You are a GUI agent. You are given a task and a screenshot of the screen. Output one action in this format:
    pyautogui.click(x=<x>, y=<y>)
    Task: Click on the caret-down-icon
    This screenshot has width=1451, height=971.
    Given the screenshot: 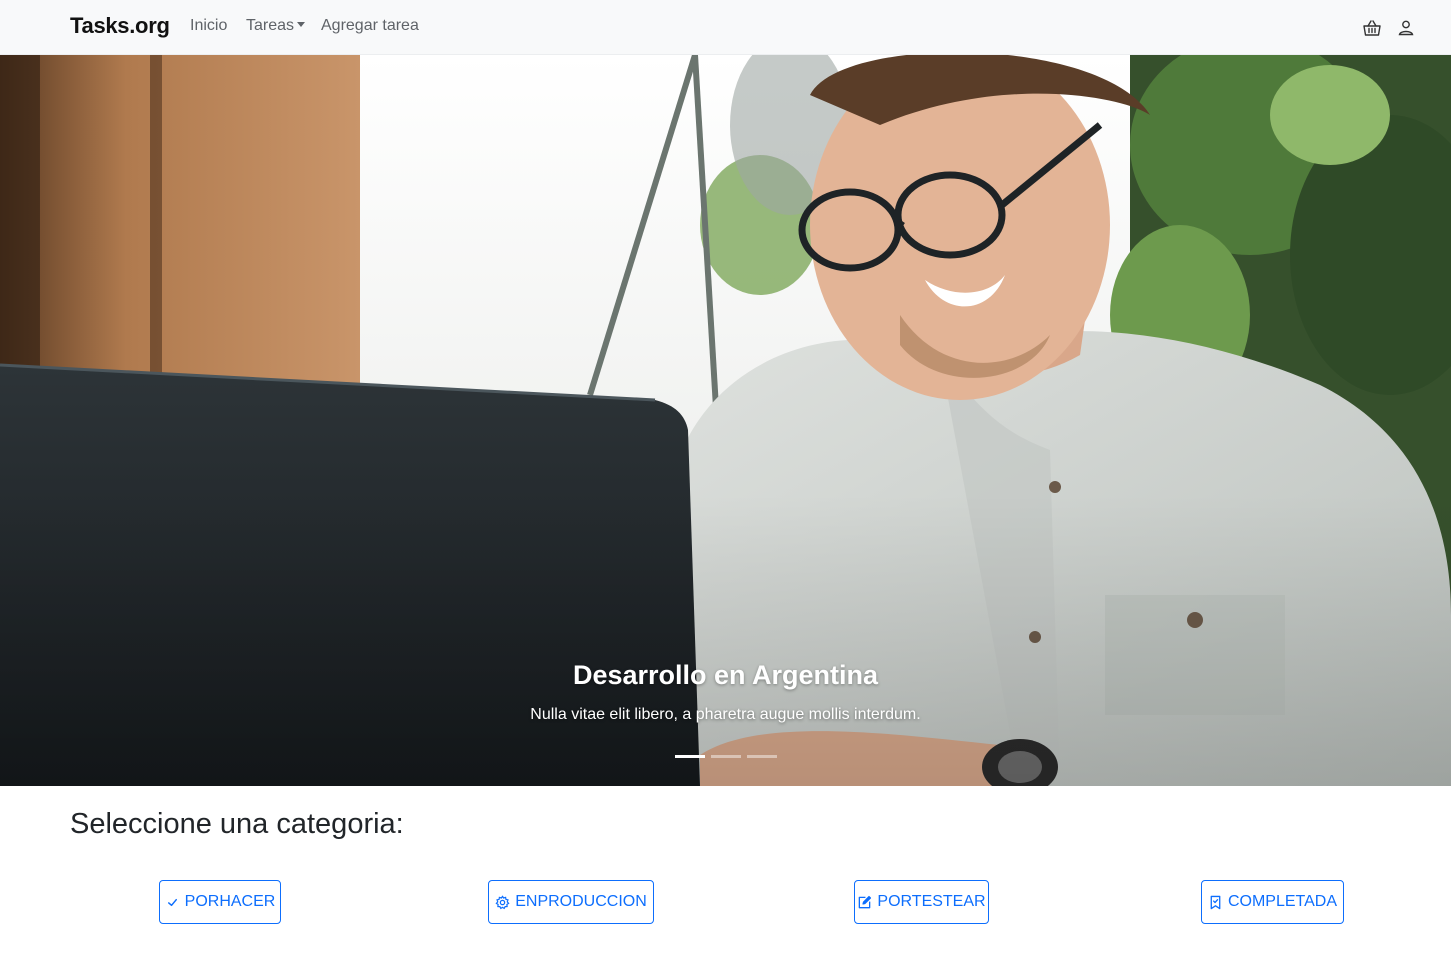 What is the action you would take?
    pyautogui.click(x=301, y=24)
    